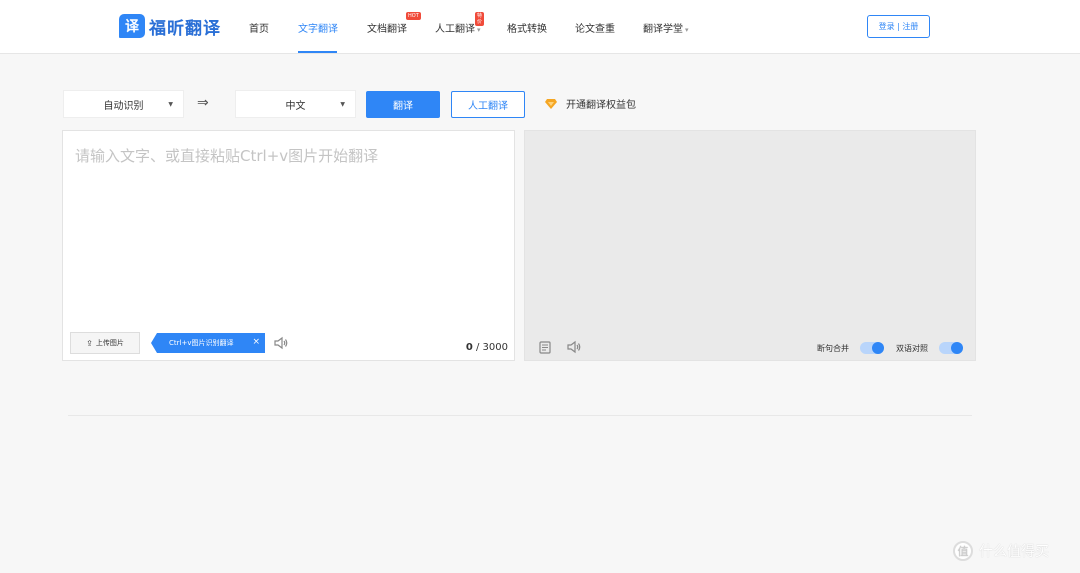 The width and height of the screenshot is (1080, 573). I want to click on nav-human-translate: 人工翻译 ▾, so click(458, 27).